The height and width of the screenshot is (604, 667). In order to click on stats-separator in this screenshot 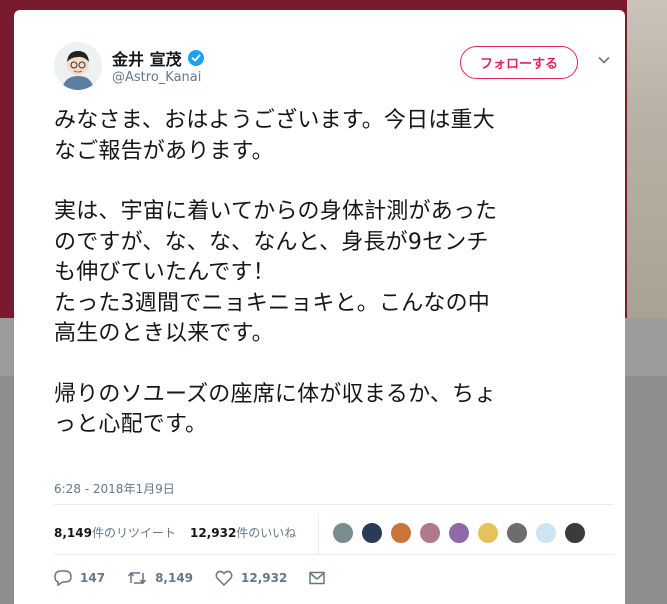, I will do `click(318, 534)`.